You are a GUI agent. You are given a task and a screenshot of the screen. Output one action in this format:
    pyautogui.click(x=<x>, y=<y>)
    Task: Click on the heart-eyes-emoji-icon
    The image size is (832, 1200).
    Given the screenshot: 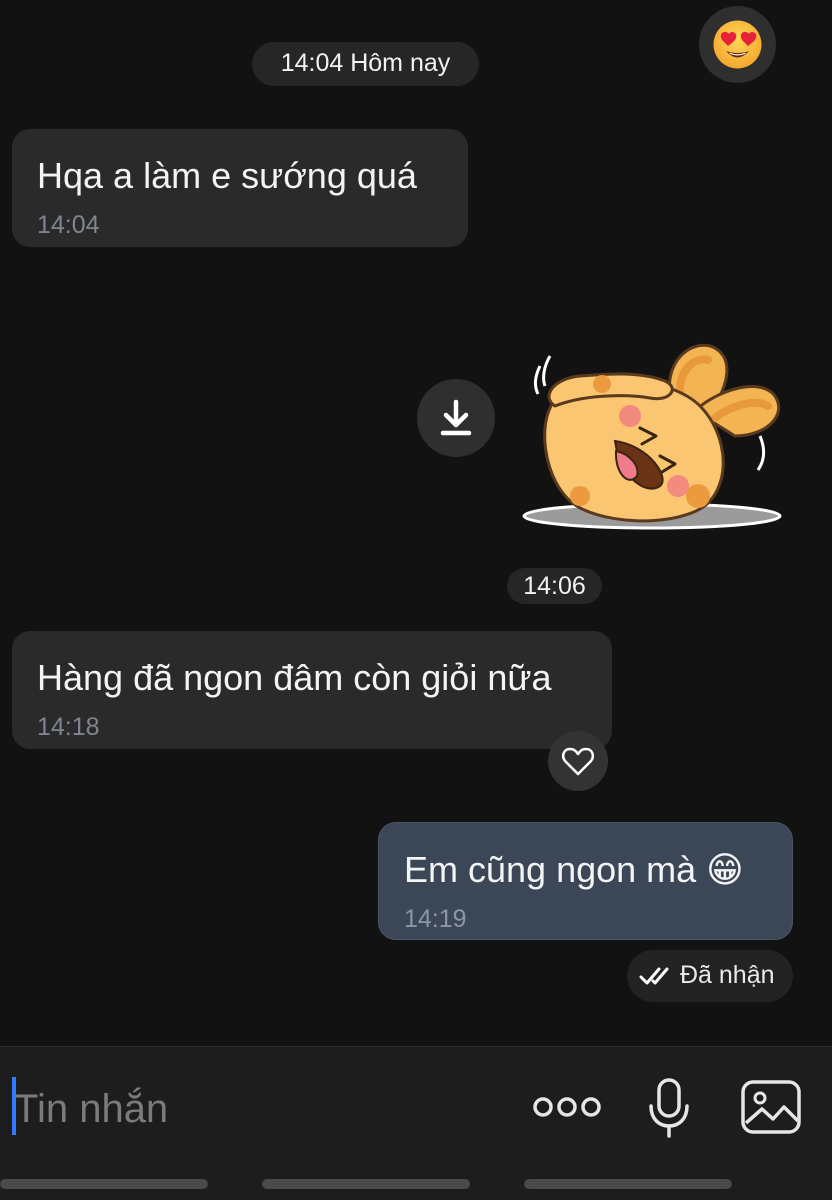 What is the action you would take?
    pyautogui.click(x=737, y=44)
    